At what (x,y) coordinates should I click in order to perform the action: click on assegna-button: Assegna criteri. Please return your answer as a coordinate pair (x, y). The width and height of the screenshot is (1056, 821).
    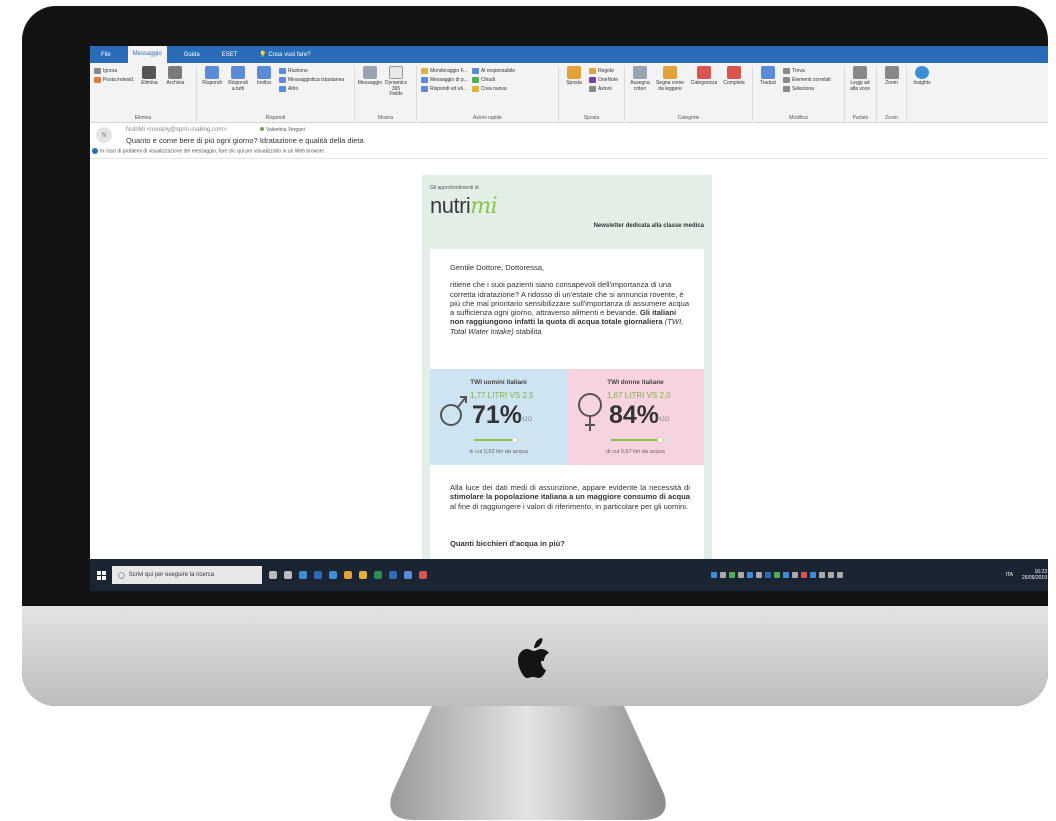
    Looking at the image, I should click on (640, 93).